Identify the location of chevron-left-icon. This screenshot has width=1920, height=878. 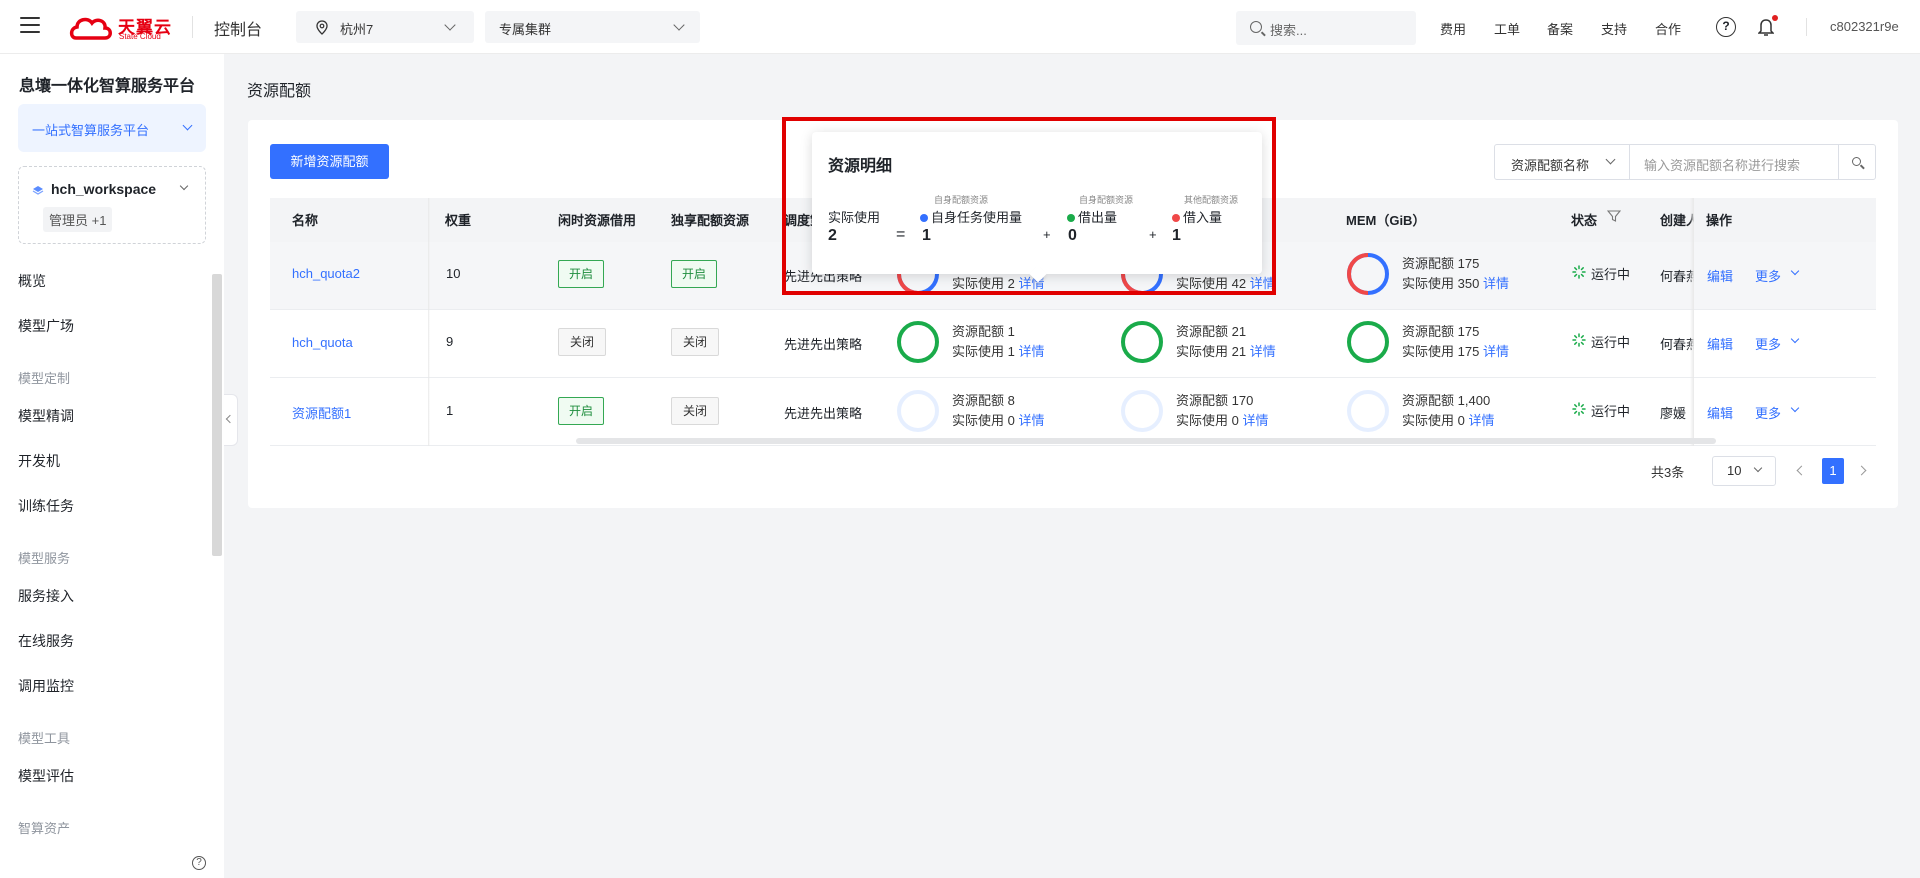
(230, 419).